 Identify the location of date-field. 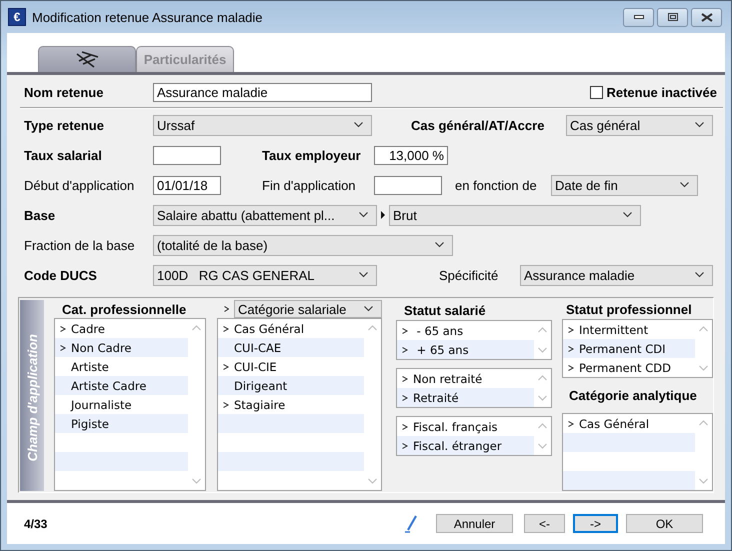
(408, 185).